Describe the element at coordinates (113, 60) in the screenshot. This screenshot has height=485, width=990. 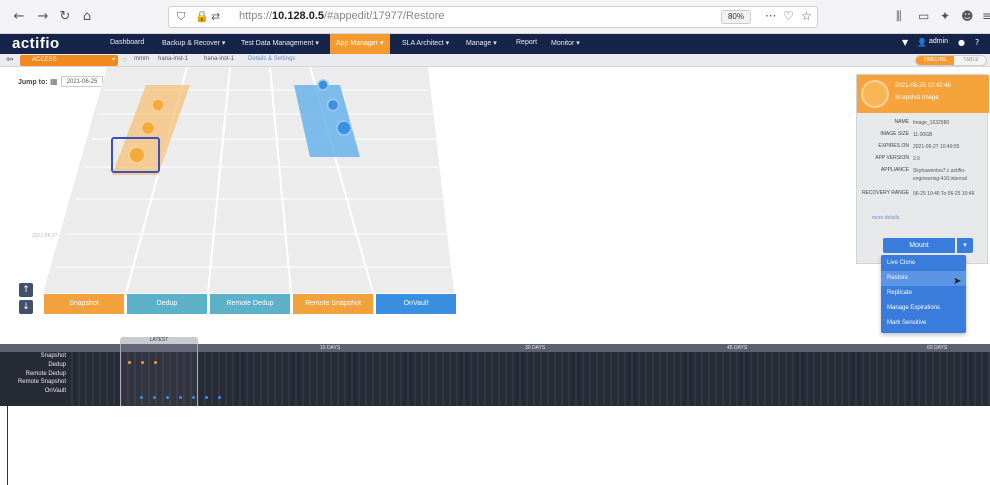
I see `chevron-down-icon: ▾` at that location.